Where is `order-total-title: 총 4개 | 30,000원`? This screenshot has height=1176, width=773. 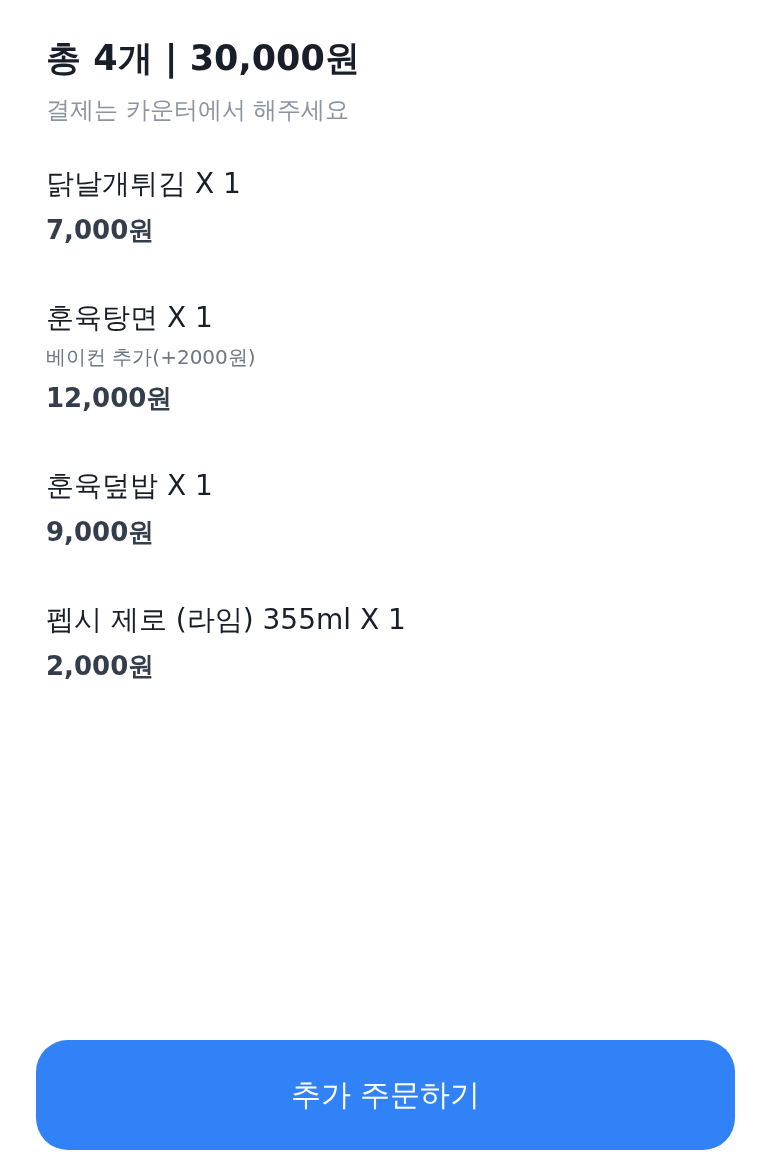 order-total-title: 총 4개 | 30,000원 is located at coordinates (203, 59).